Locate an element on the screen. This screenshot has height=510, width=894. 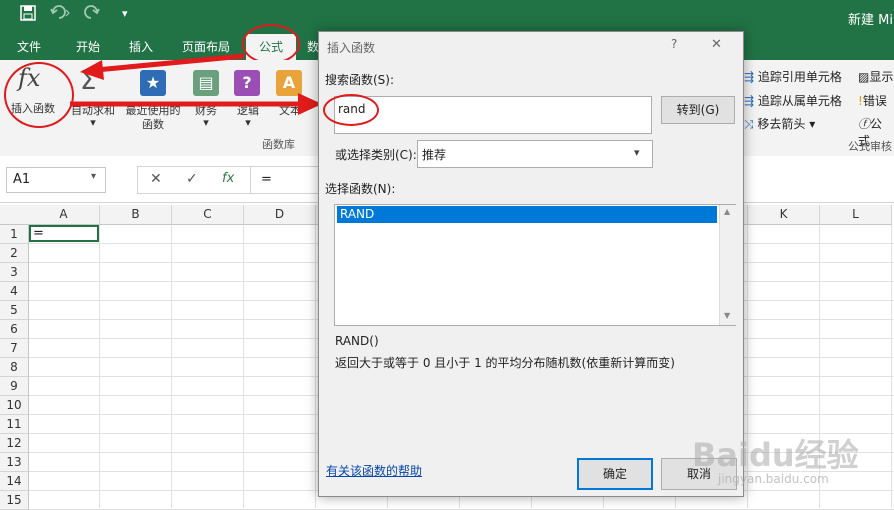
watermark-logo: Baidu经验 is located at coordinates (775, 455).